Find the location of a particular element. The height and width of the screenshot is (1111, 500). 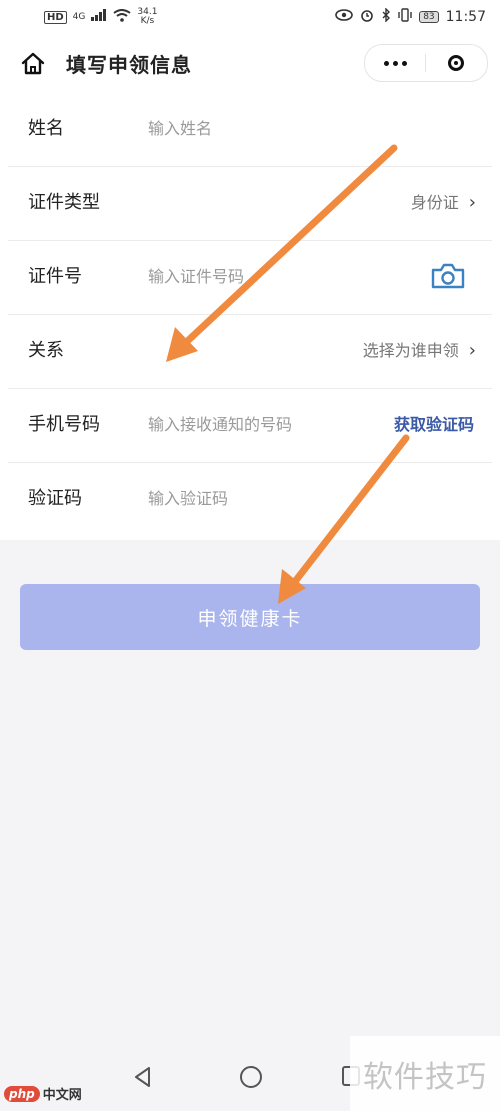

home-circle-icon is located at coordinates (251, 1077).